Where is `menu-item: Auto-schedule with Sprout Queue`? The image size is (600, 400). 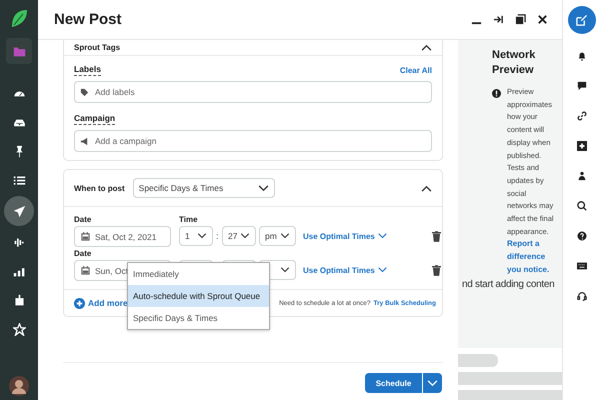 menu-item: Auto-schedule with Sprout Queue is located at coordinates (198, 296).